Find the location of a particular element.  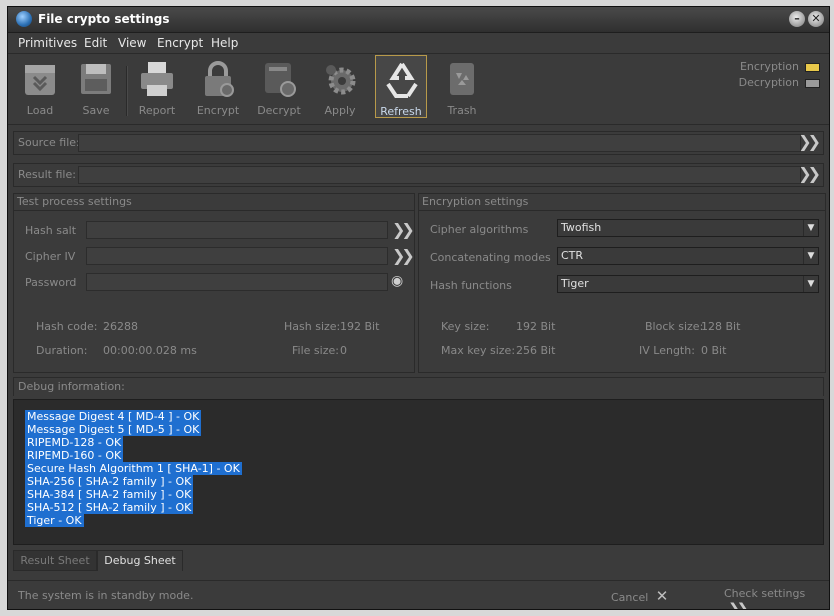

max-key-size-value: 256 Bit is located at coordinates (536, 350).